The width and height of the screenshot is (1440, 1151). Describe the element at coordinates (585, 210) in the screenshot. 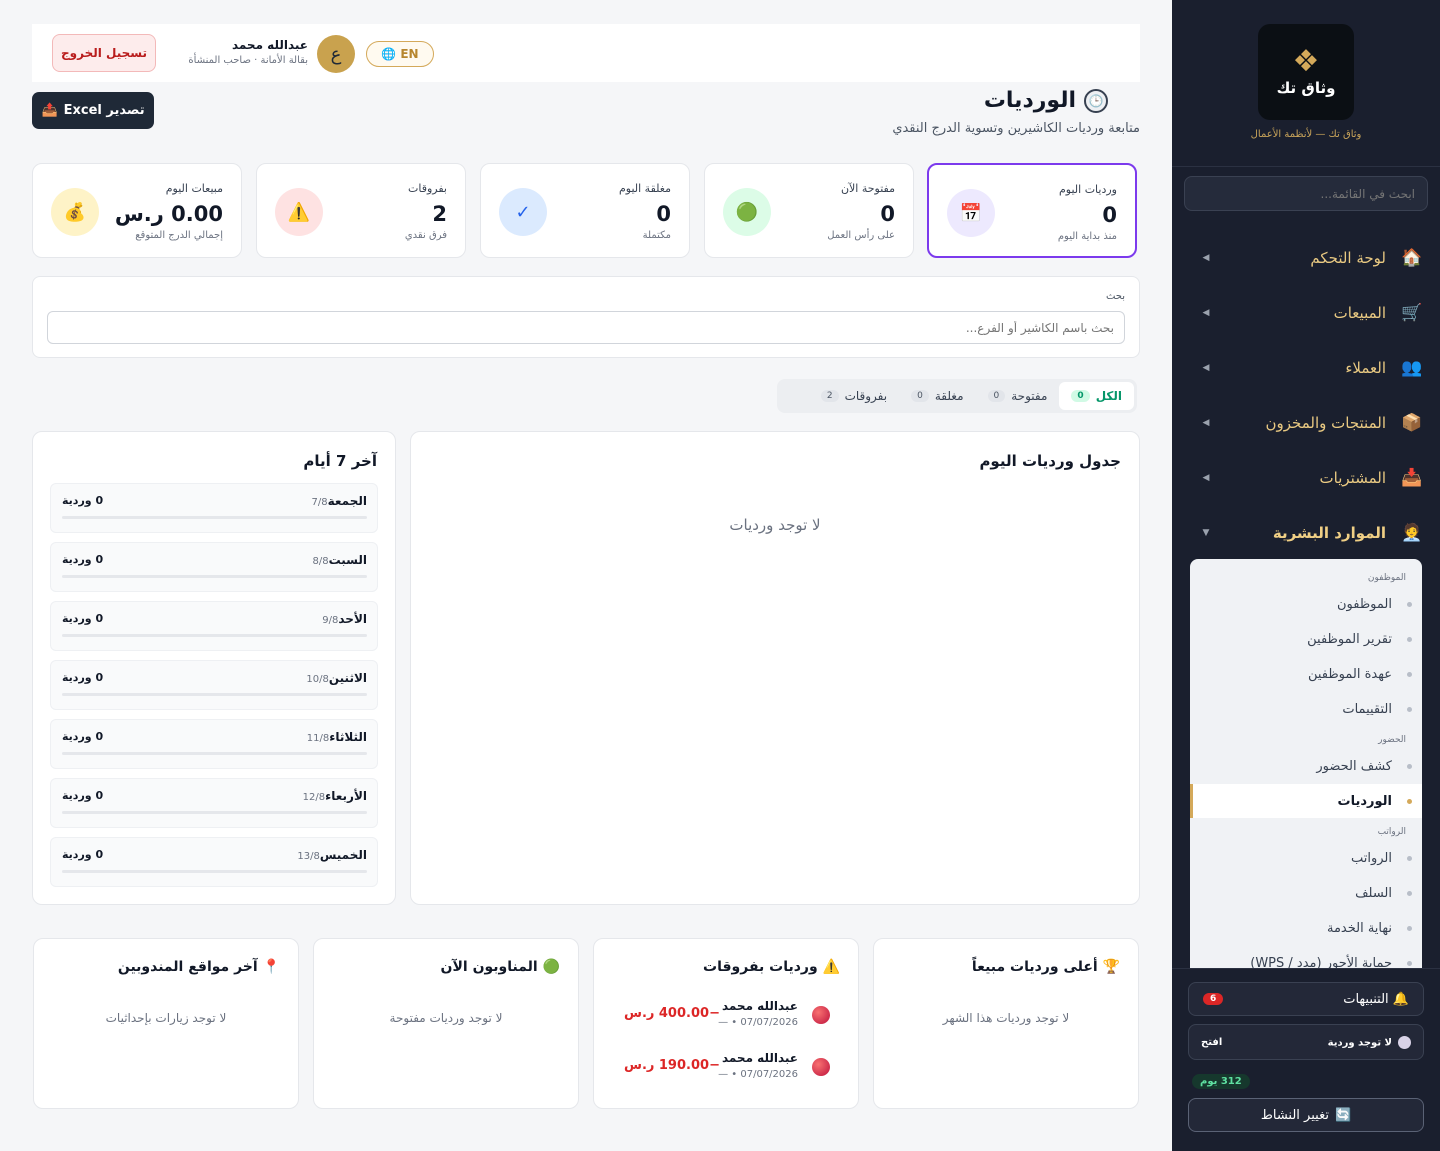

I see `stat-card-closed-today: مغلقة اليوم 0 مكتملة ✓` at that location.